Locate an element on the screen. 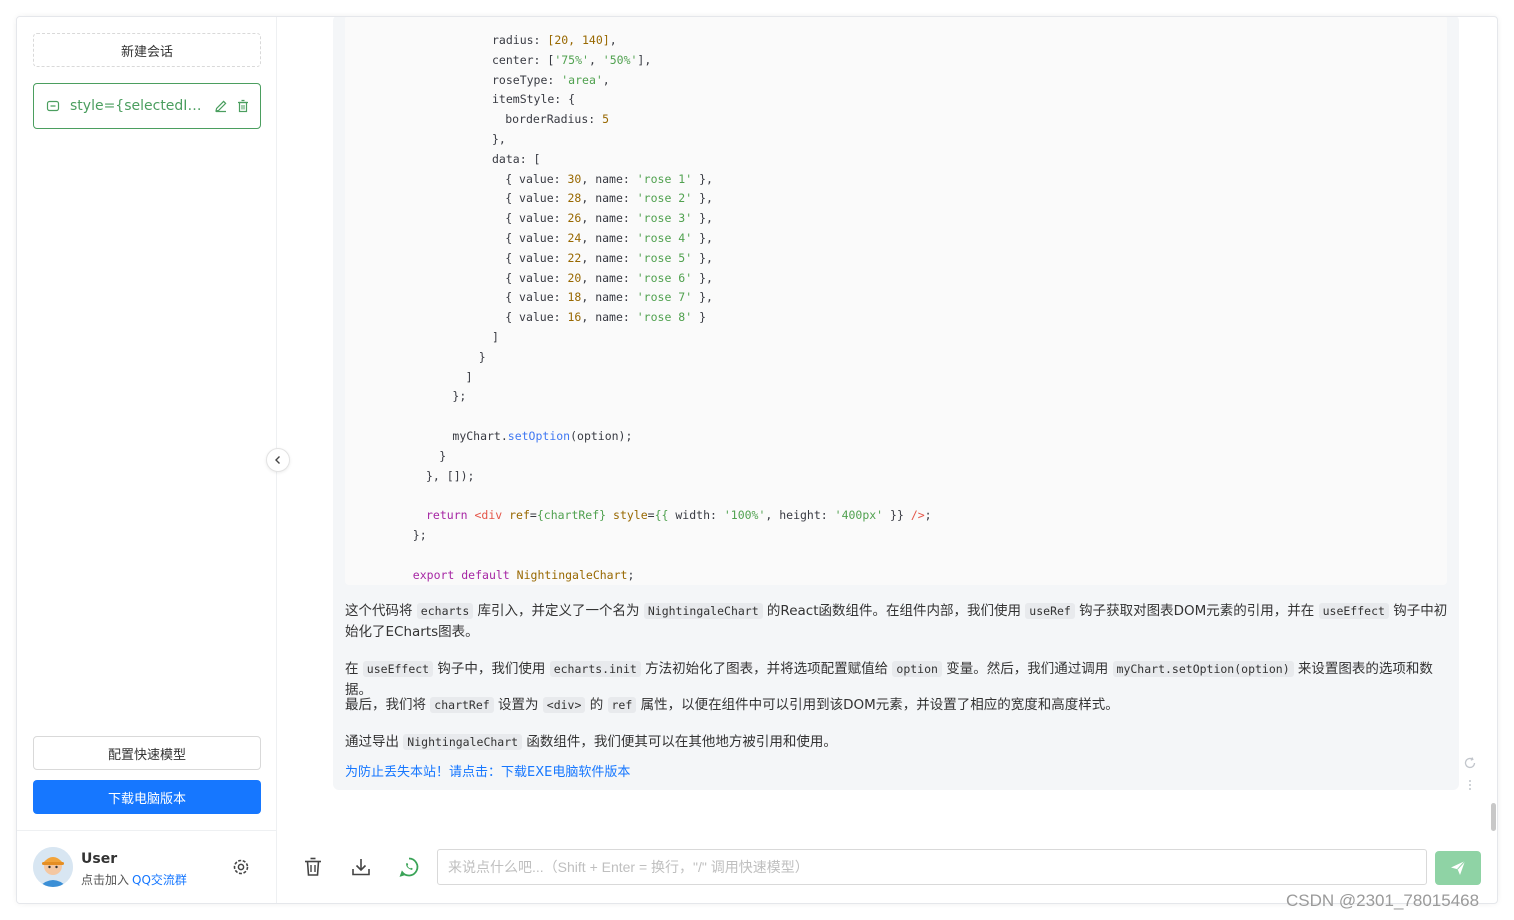 Image resolution: width=1514 pixels, height=920 pixels. text-run: 库引入，并定义了一个名为 is located at coordinates (558, 611).